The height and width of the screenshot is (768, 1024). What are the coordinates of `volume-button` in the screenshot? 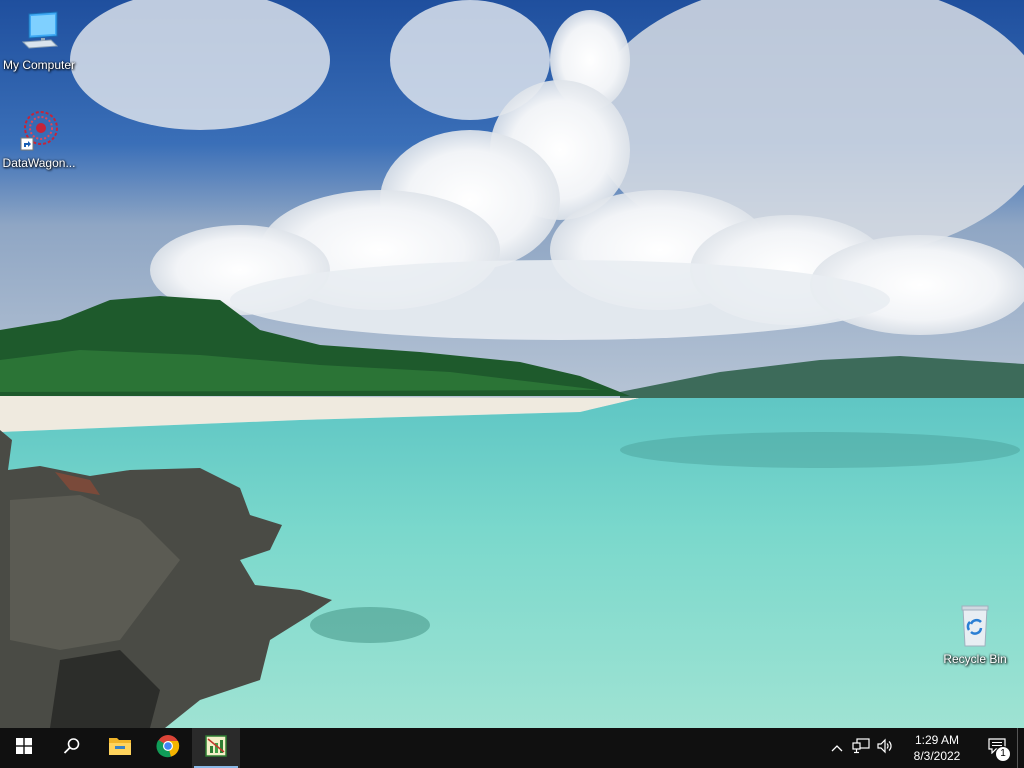 It's located at (885, 748).